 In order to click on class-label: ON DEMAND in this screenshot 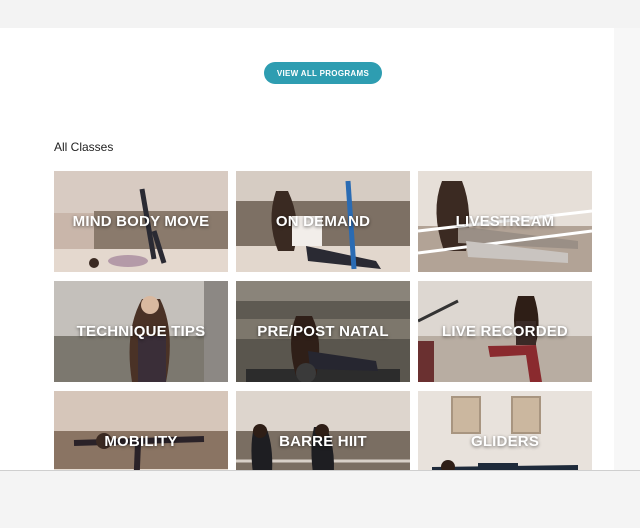, I will do `click(323, 221)`.